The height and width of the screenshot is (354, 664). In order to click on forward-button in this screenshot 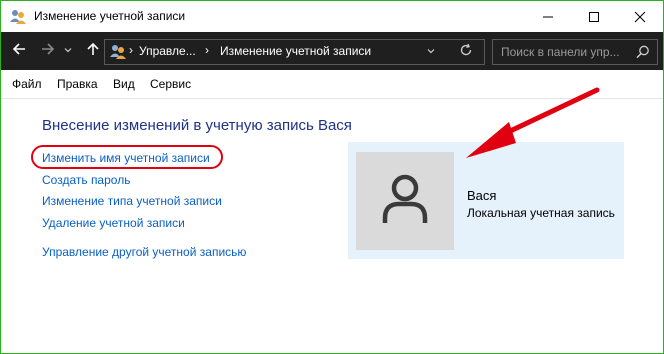, I will do `click(48, 51)`.